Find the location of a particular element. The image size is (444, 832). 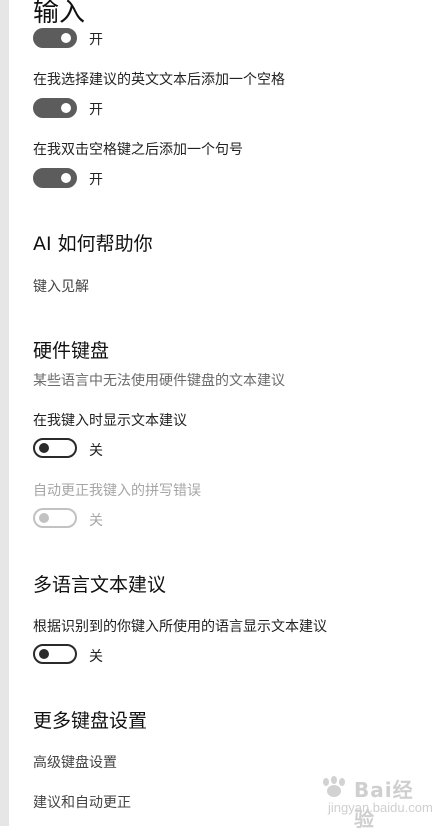

add-period-toggle is located at coordinates (55, 178).